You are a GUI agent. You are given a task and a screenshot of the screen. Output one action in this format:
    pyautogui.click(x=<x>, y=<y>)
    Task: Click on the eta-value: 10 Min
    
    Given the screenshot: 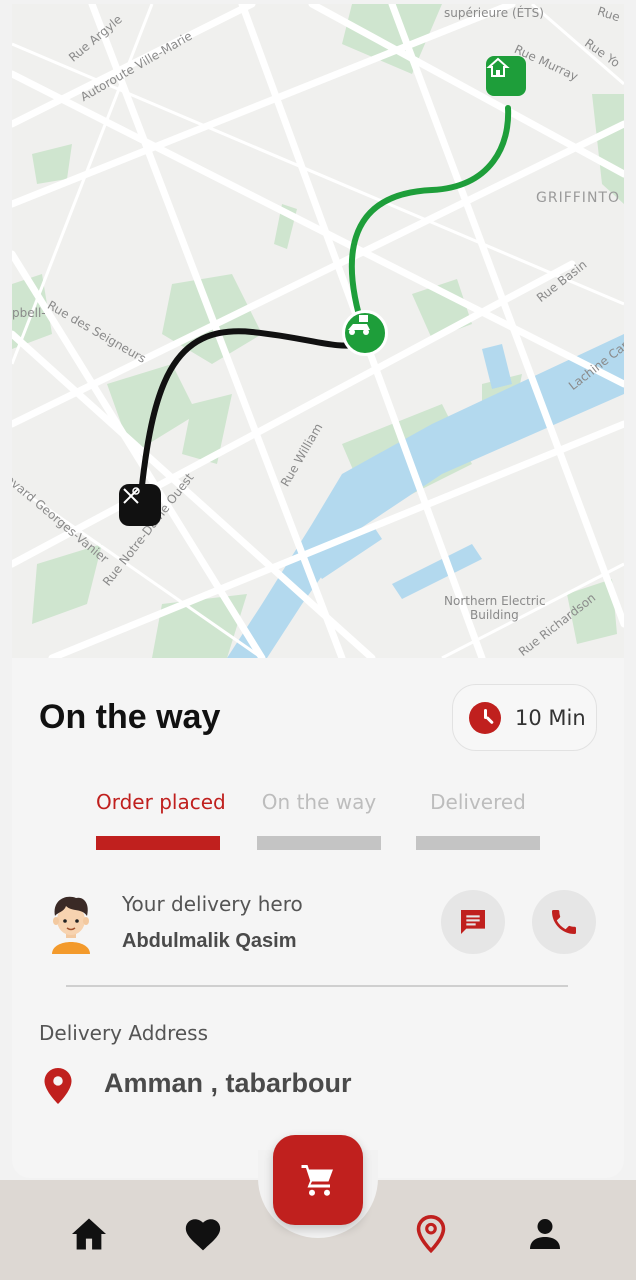 What is the action you would take?
    pyautogui.click(x=550, y=717)
    